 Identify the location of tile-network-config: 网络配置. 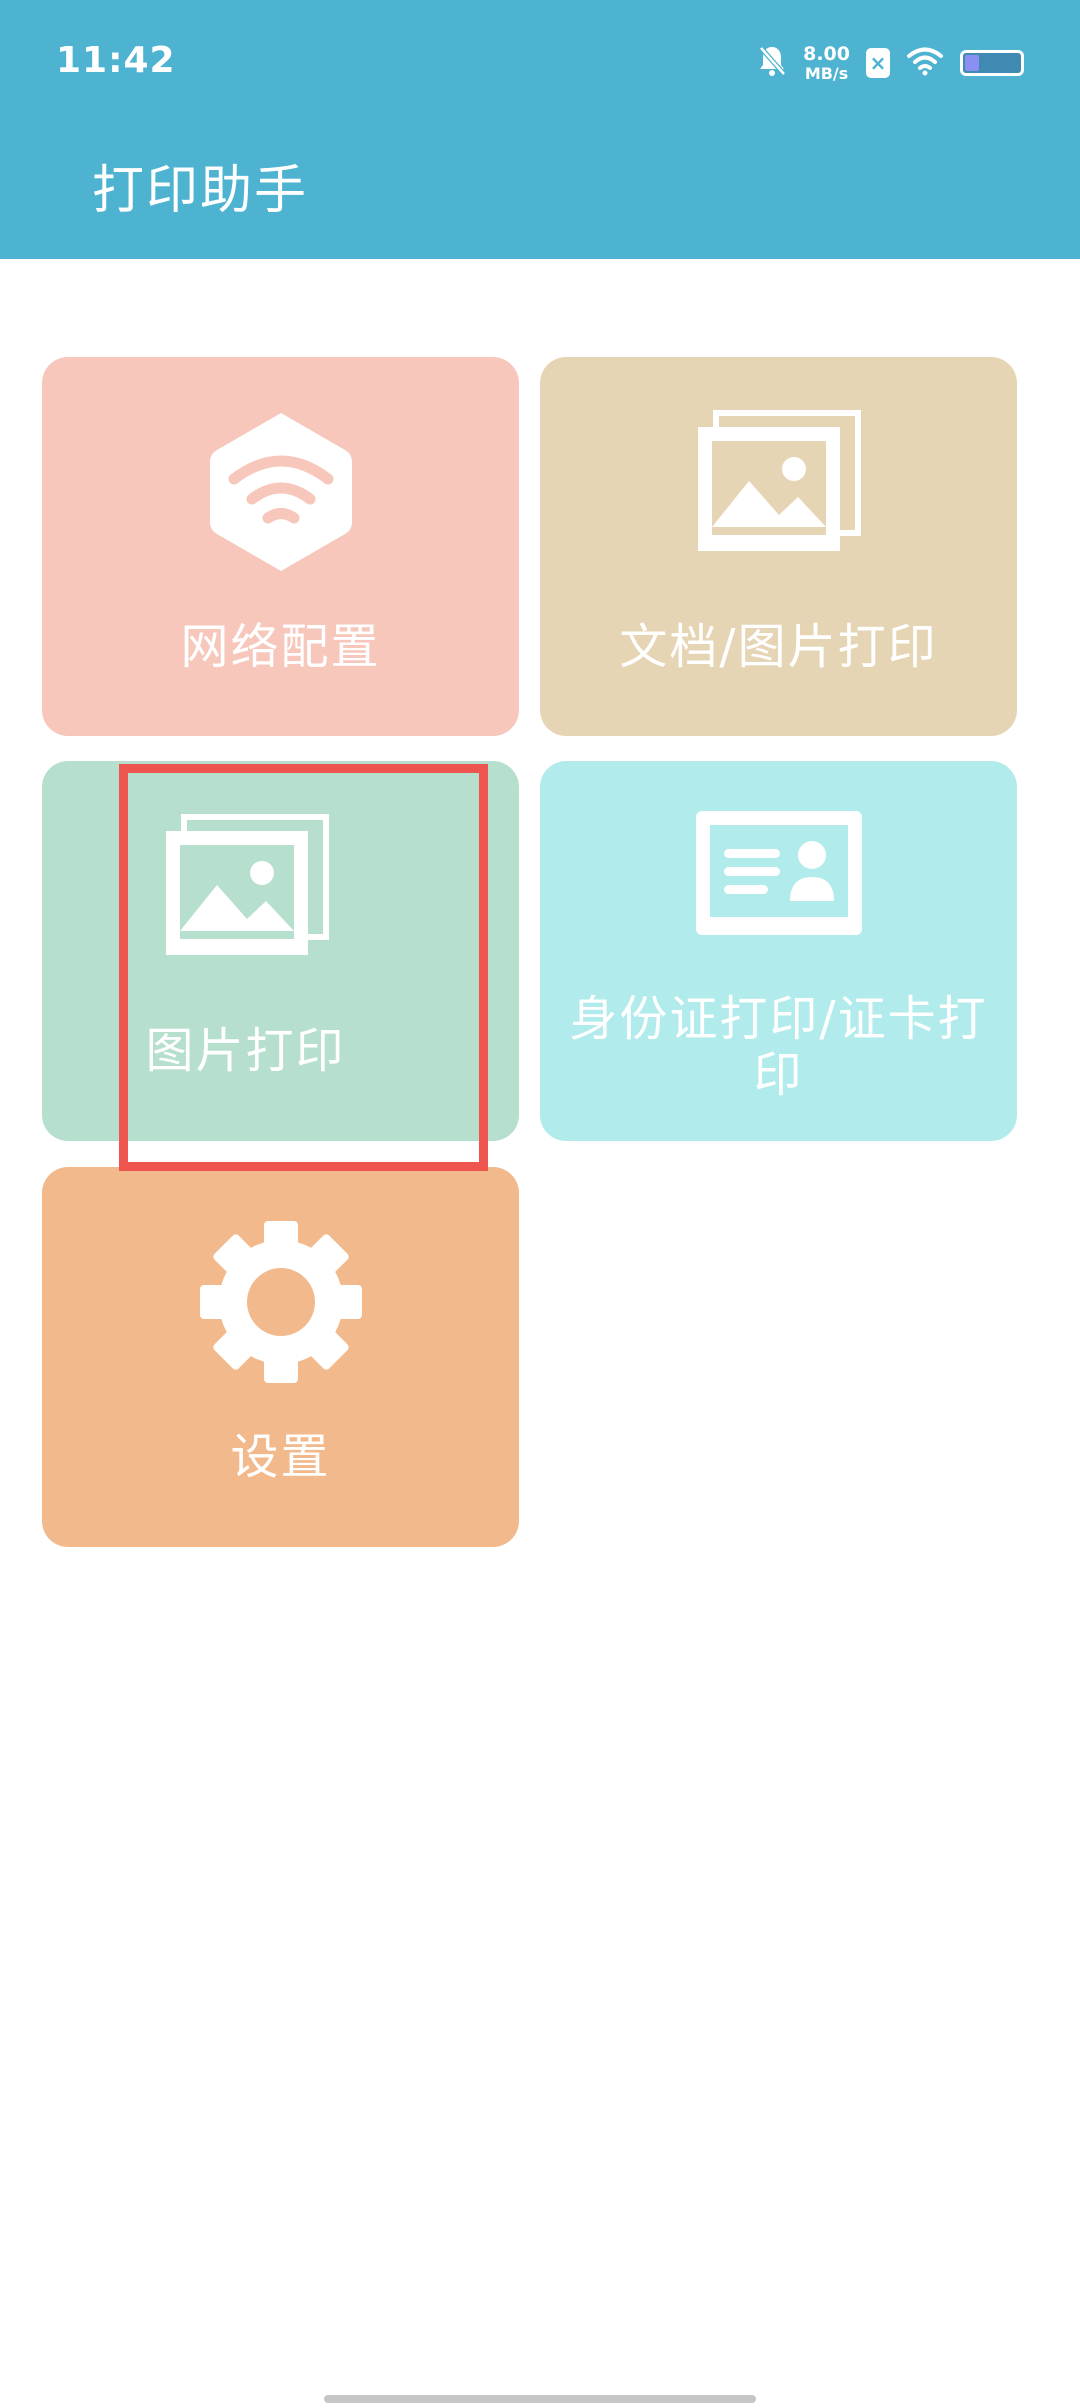
(280, 546).